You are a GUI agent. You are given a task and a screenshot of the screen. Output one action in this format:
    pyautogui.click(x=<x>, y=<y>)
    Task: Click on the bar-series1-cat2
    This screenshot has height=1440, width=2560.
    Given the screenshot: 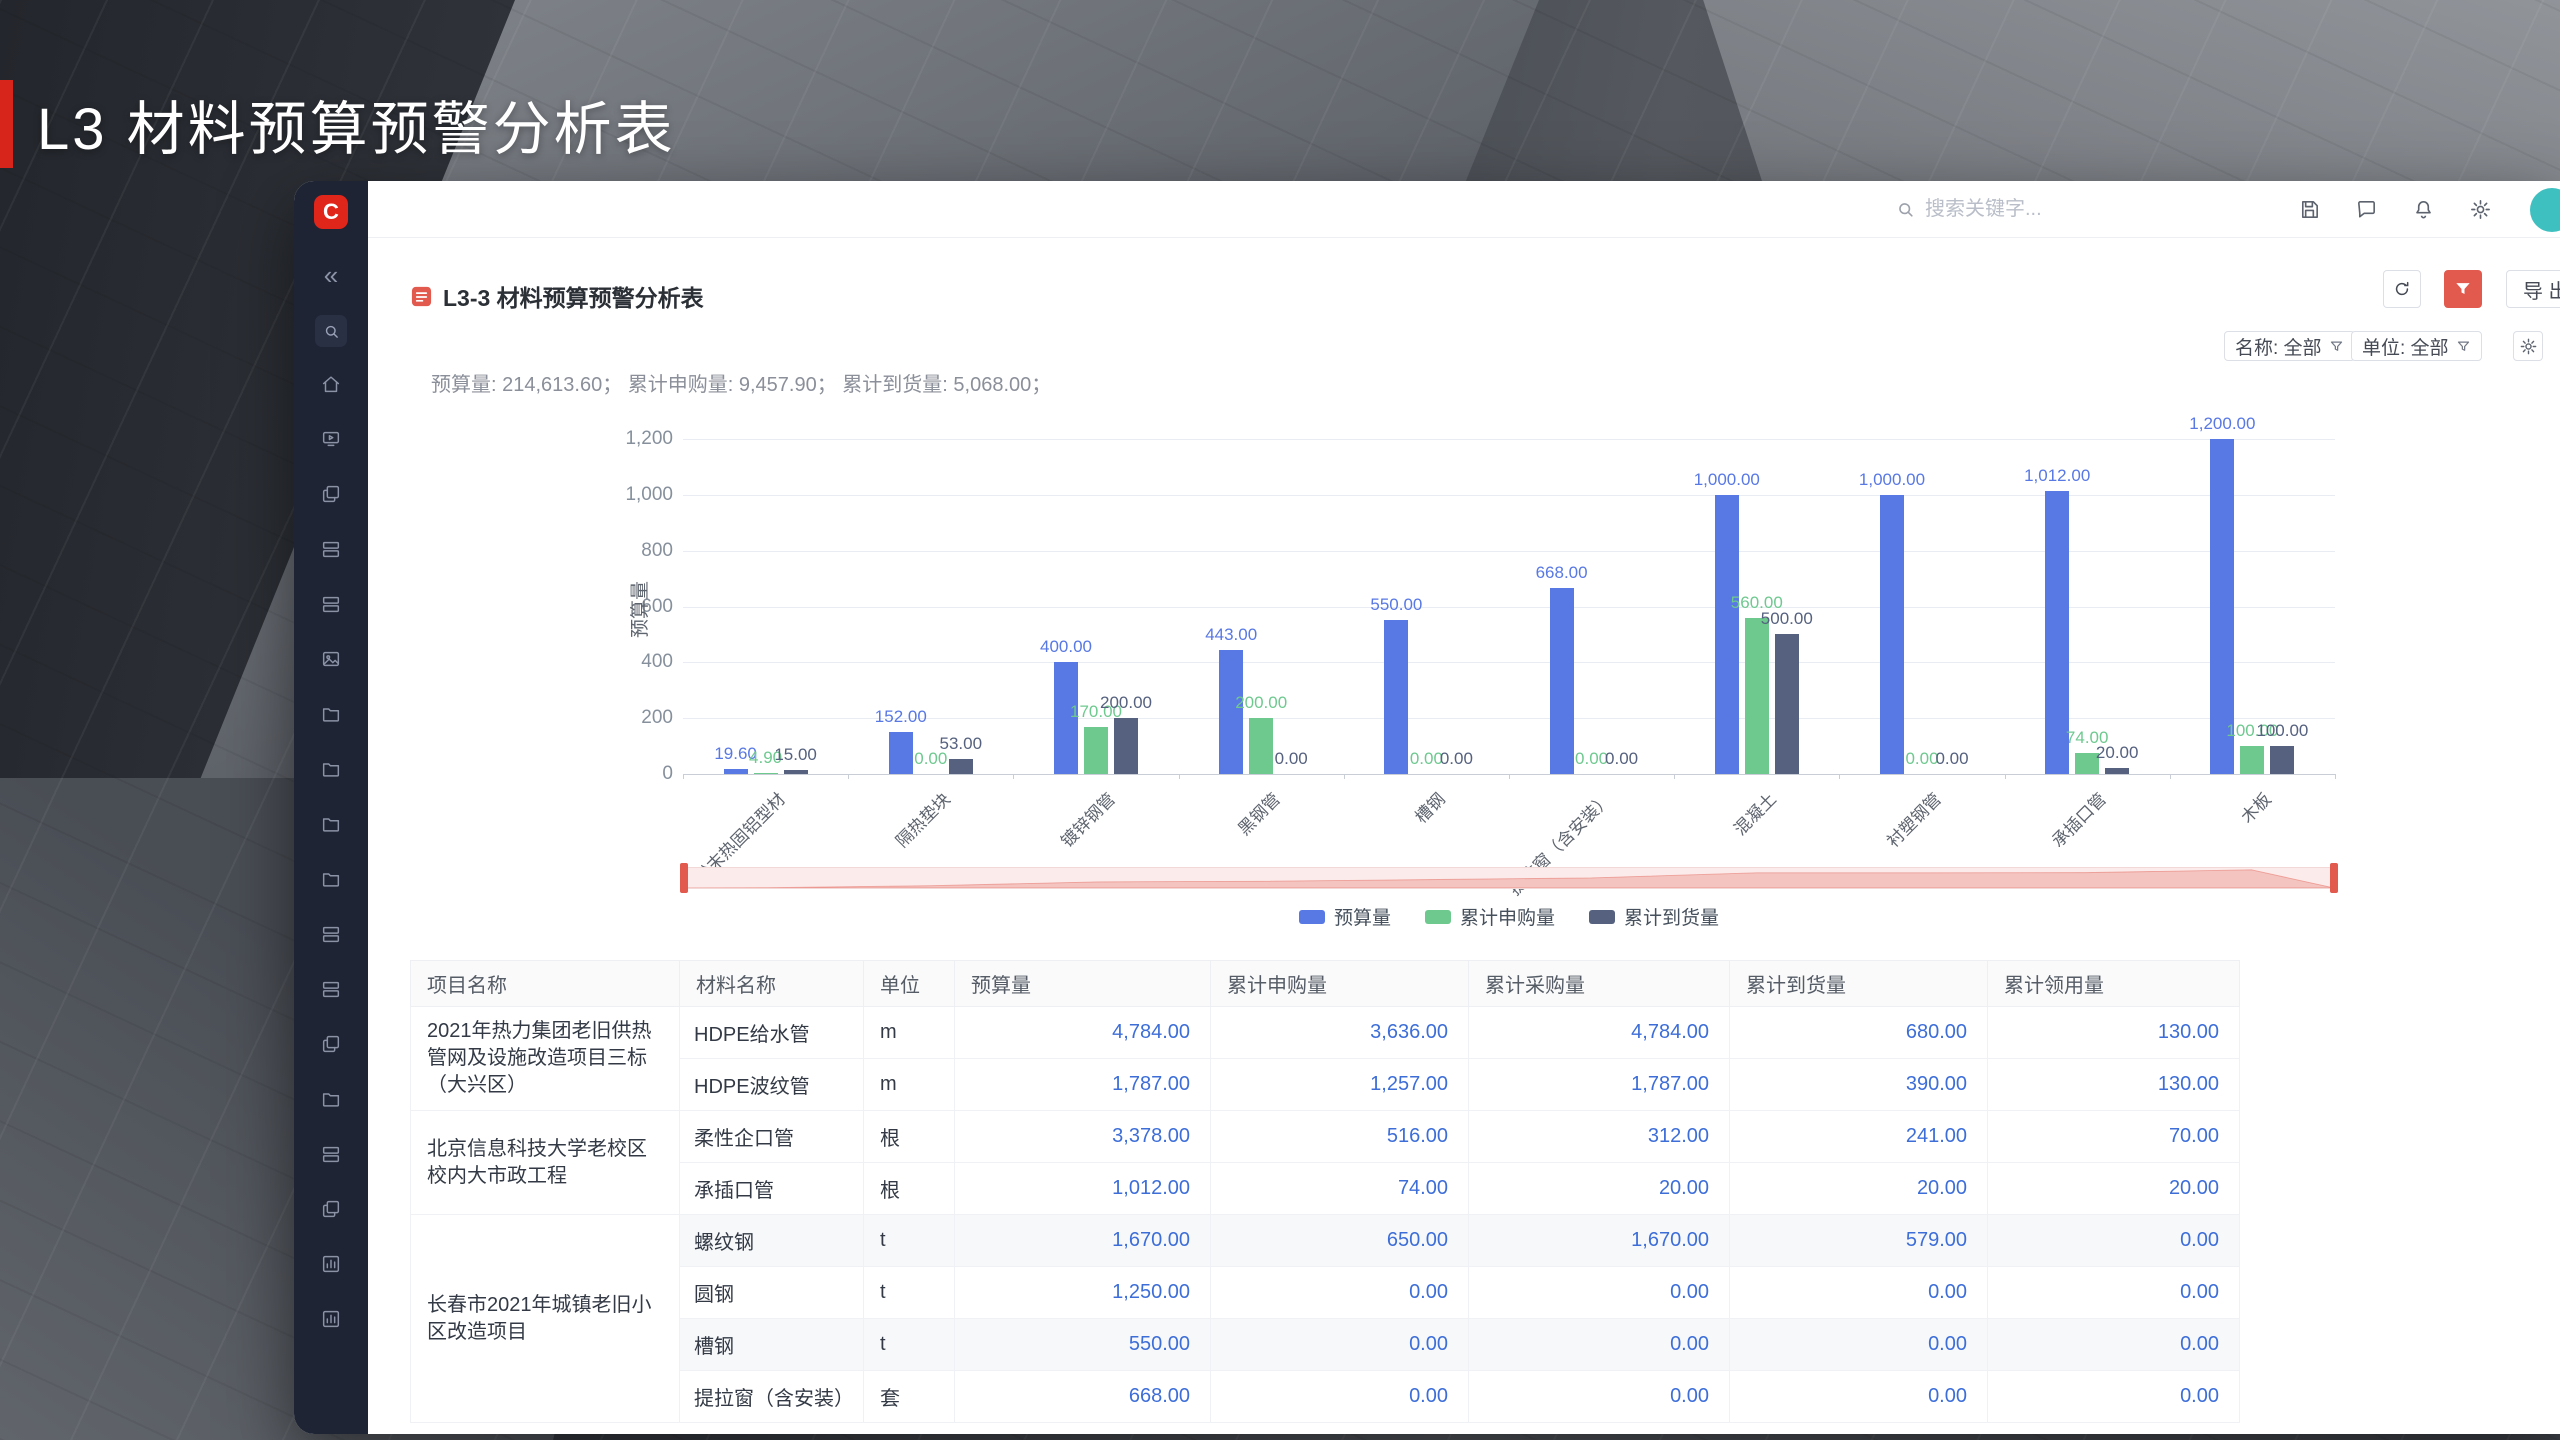 What is the action you would take?
    pyautogui.click(x=1096, y=750)
    